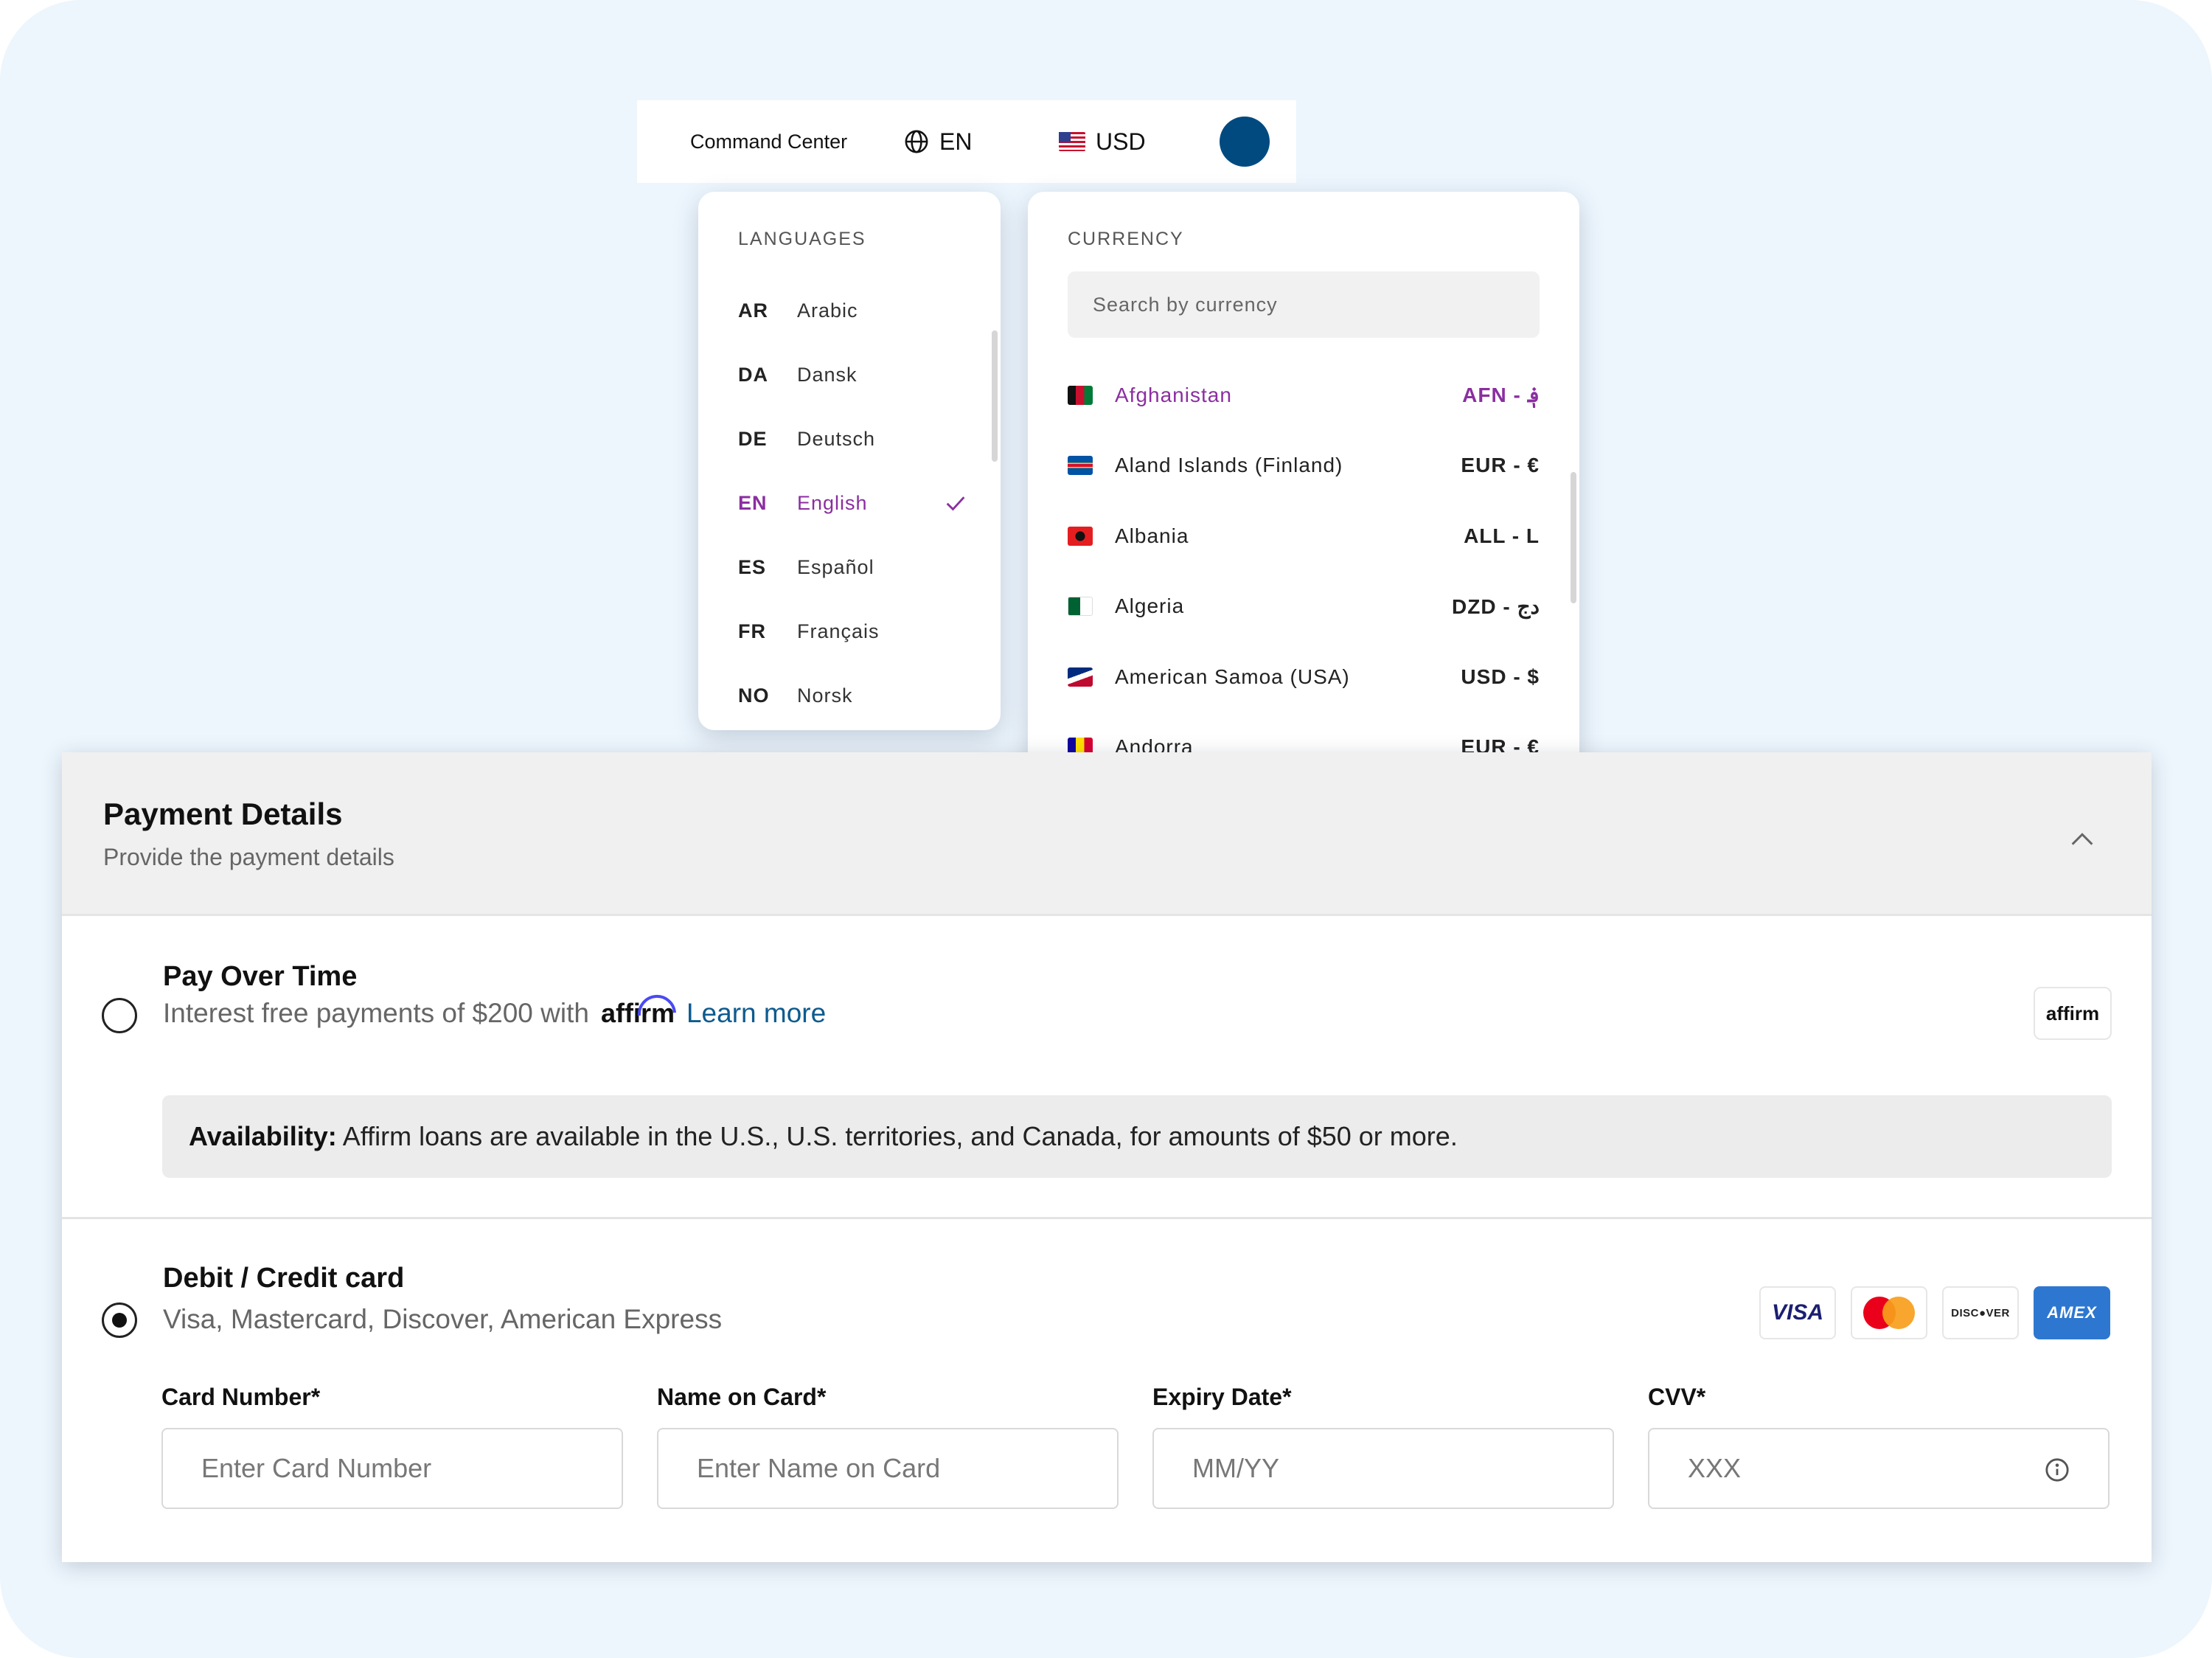 The height and width of the screenshot is (1658, 2212). What do you see at coordinates (1152, 535) in the screenshot?
I see `country-name: Albania` at bounding box center [1152, 535].